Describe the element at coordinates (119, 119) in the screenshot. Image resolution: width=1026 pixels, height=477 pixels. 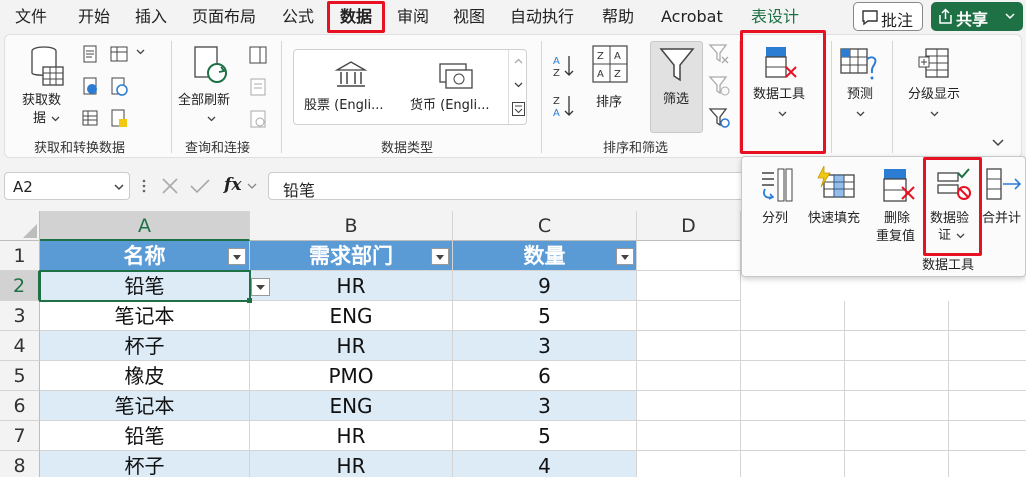
I see `from-file-icon` at that location.